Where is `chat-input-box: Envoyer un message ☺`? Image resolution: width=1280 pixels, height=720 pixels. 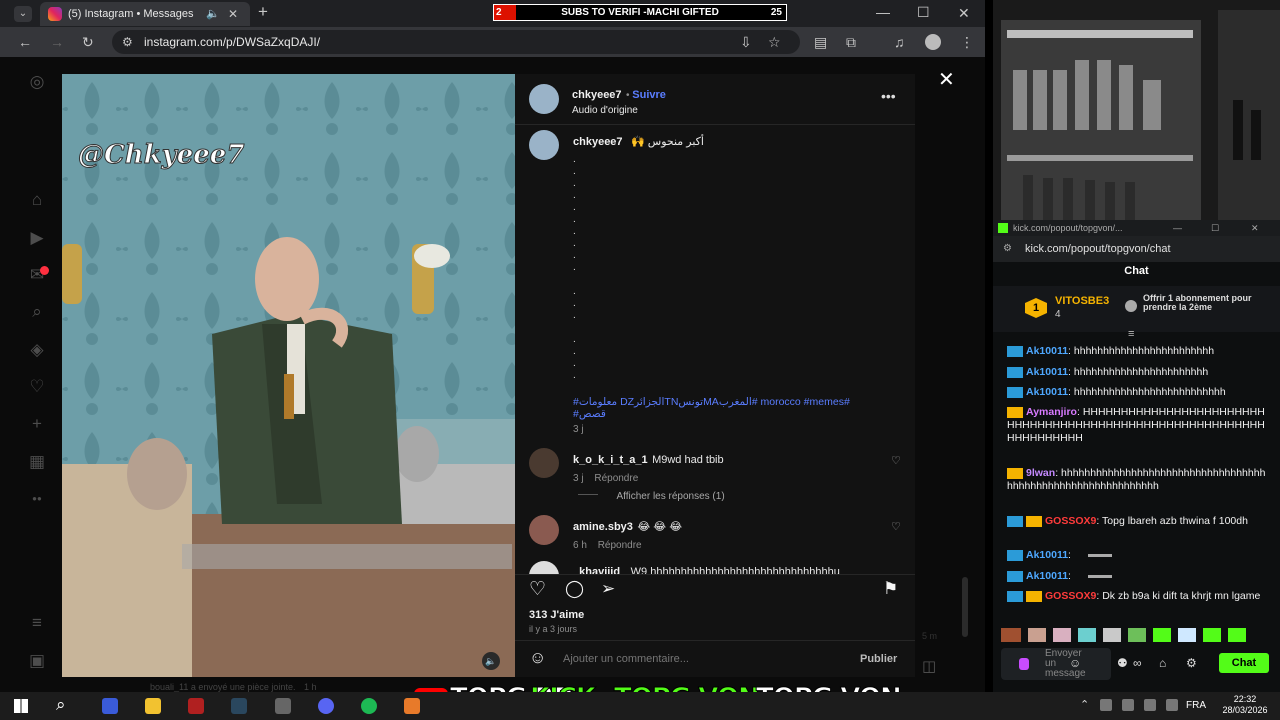
chat-input-box: Envoyer un message ☺ is located at coordinates (1056, 664).